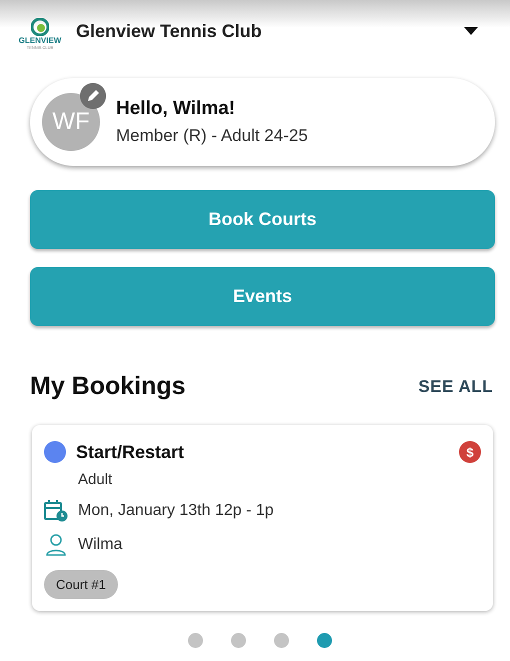 This screenshot has height=661, width=510. What do you see at coordinates (108, 386) in the screenshot?
I see `section-title: My Bookings` at bounding box center [108, 386].